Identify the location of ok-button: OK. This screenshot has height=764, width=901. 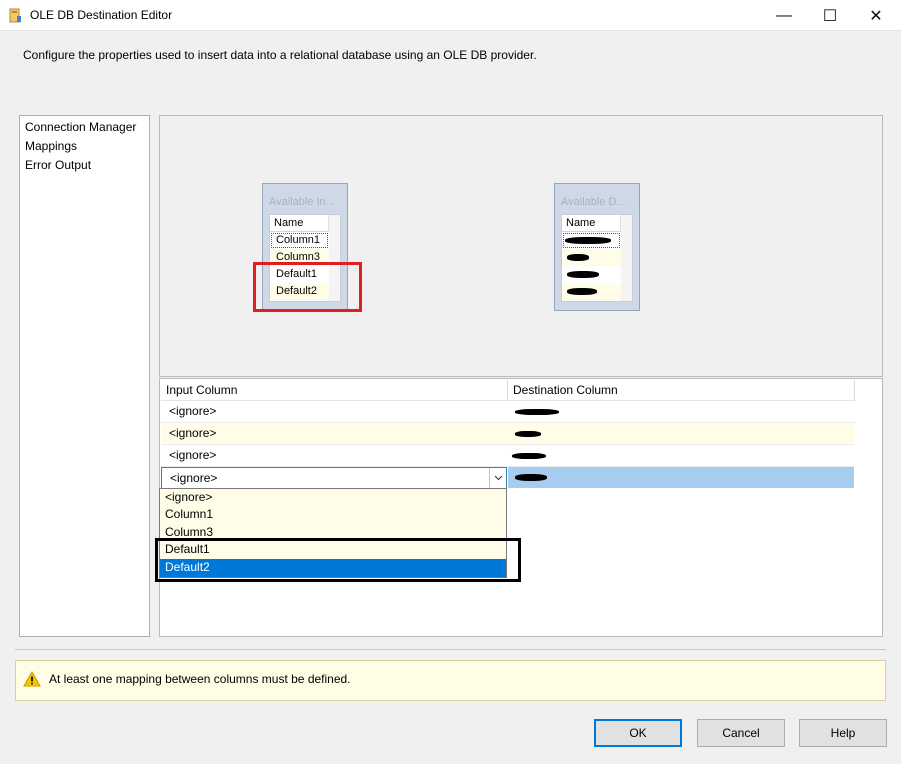
(638, 733).